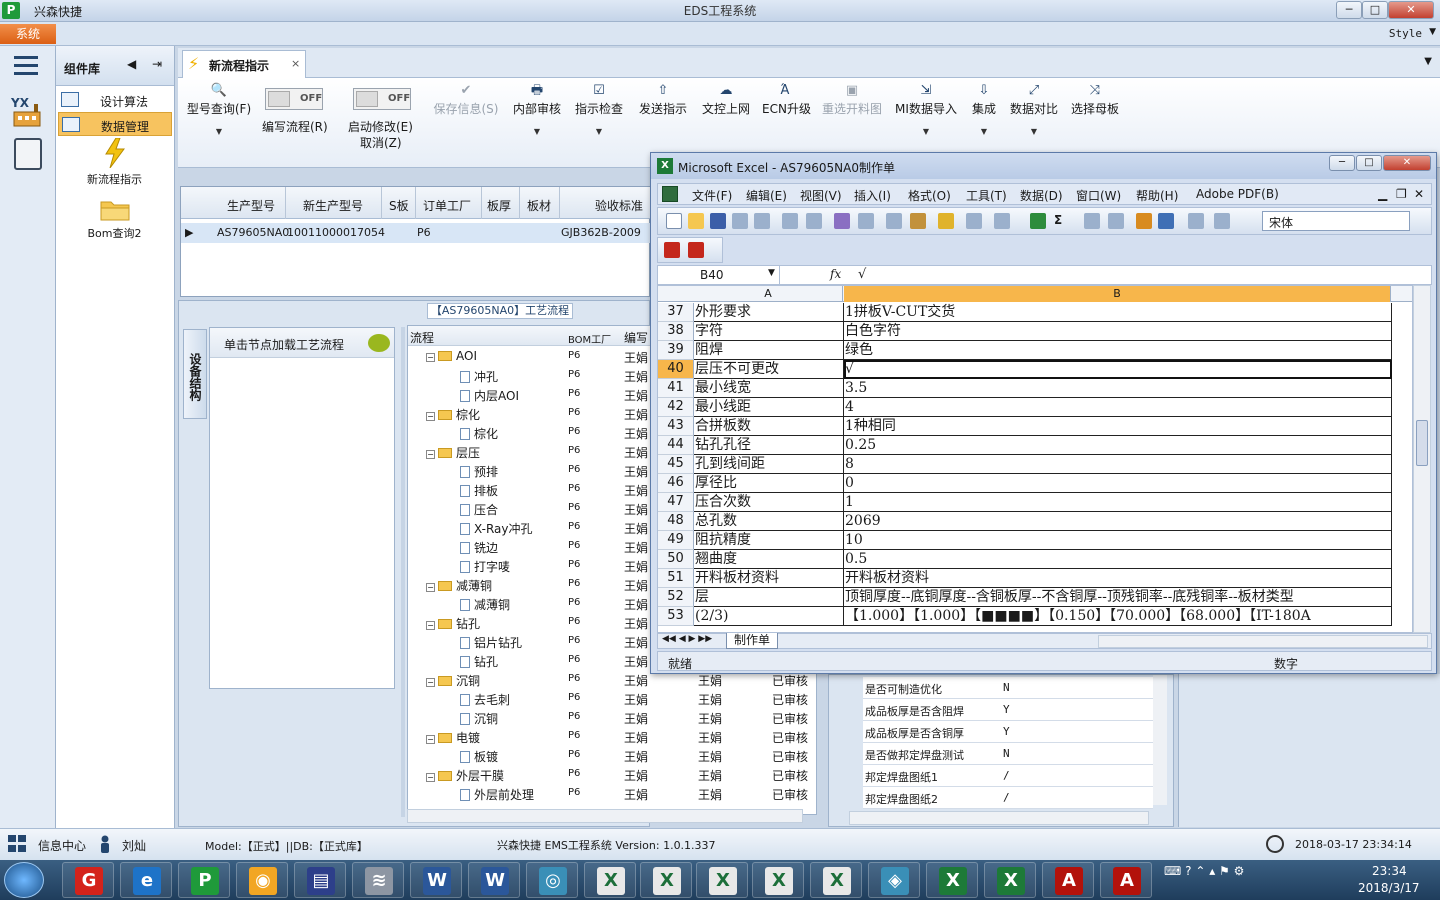 This screenshot has width=1440, height=900. I want to click on vertical-scrollbar, so click(1422, 459).